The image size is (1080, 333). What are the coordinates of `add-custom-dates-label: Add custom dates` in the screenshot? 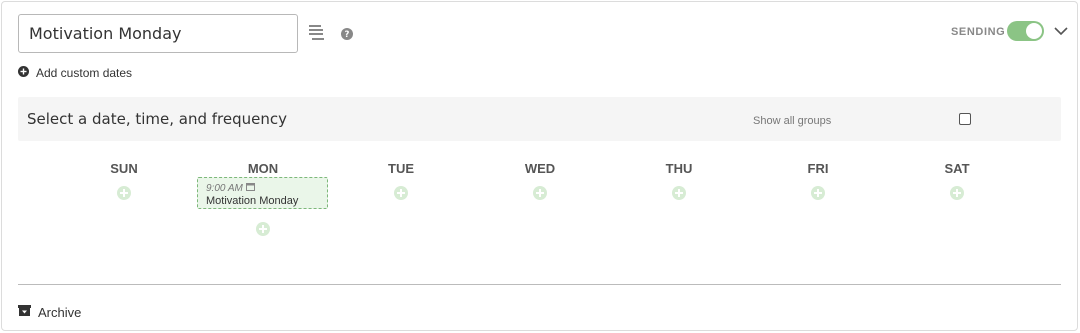 It's located at (84, 73).